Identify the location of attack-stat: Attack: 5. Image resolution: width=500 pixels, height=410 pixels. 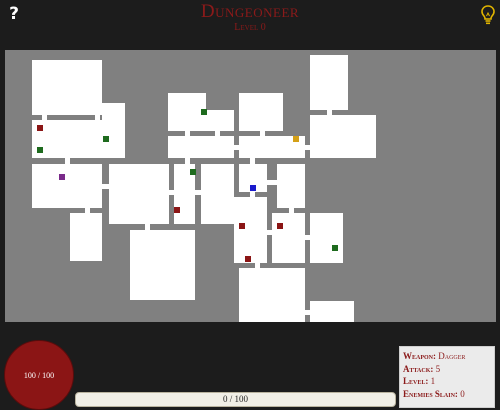
(447, 369).